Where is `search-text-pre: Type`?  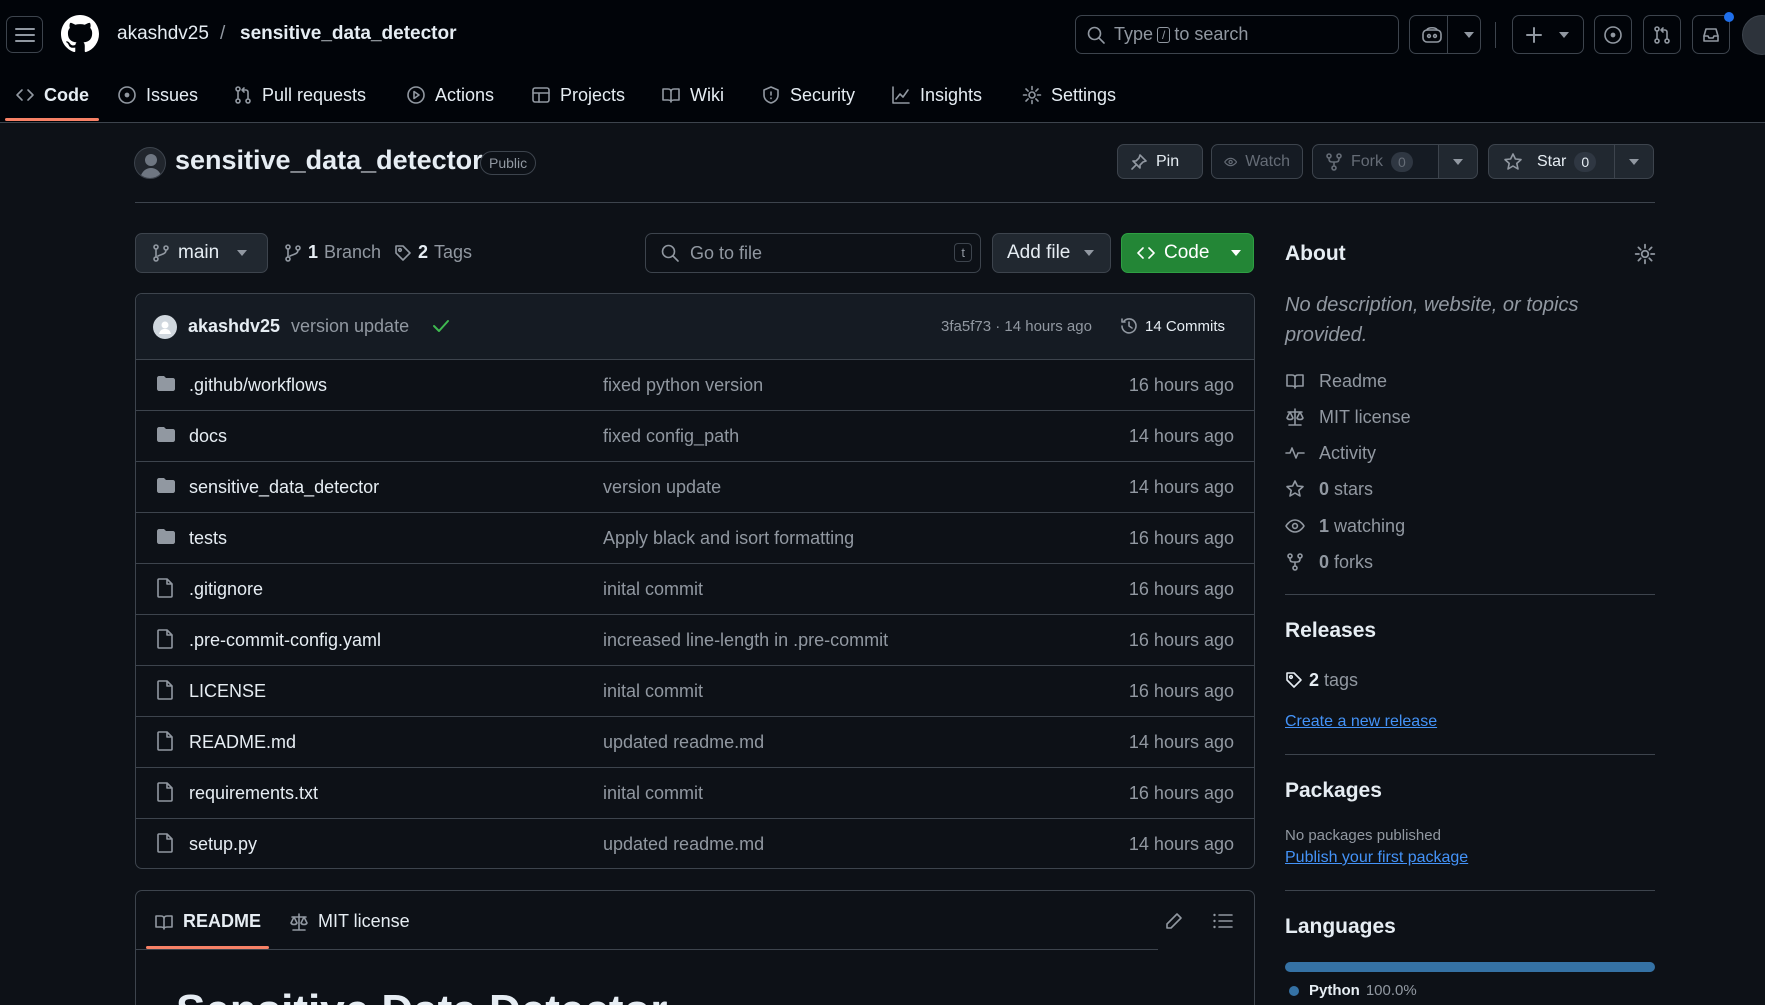
search-text-pre: Type is located at coordinates (1134, 34).